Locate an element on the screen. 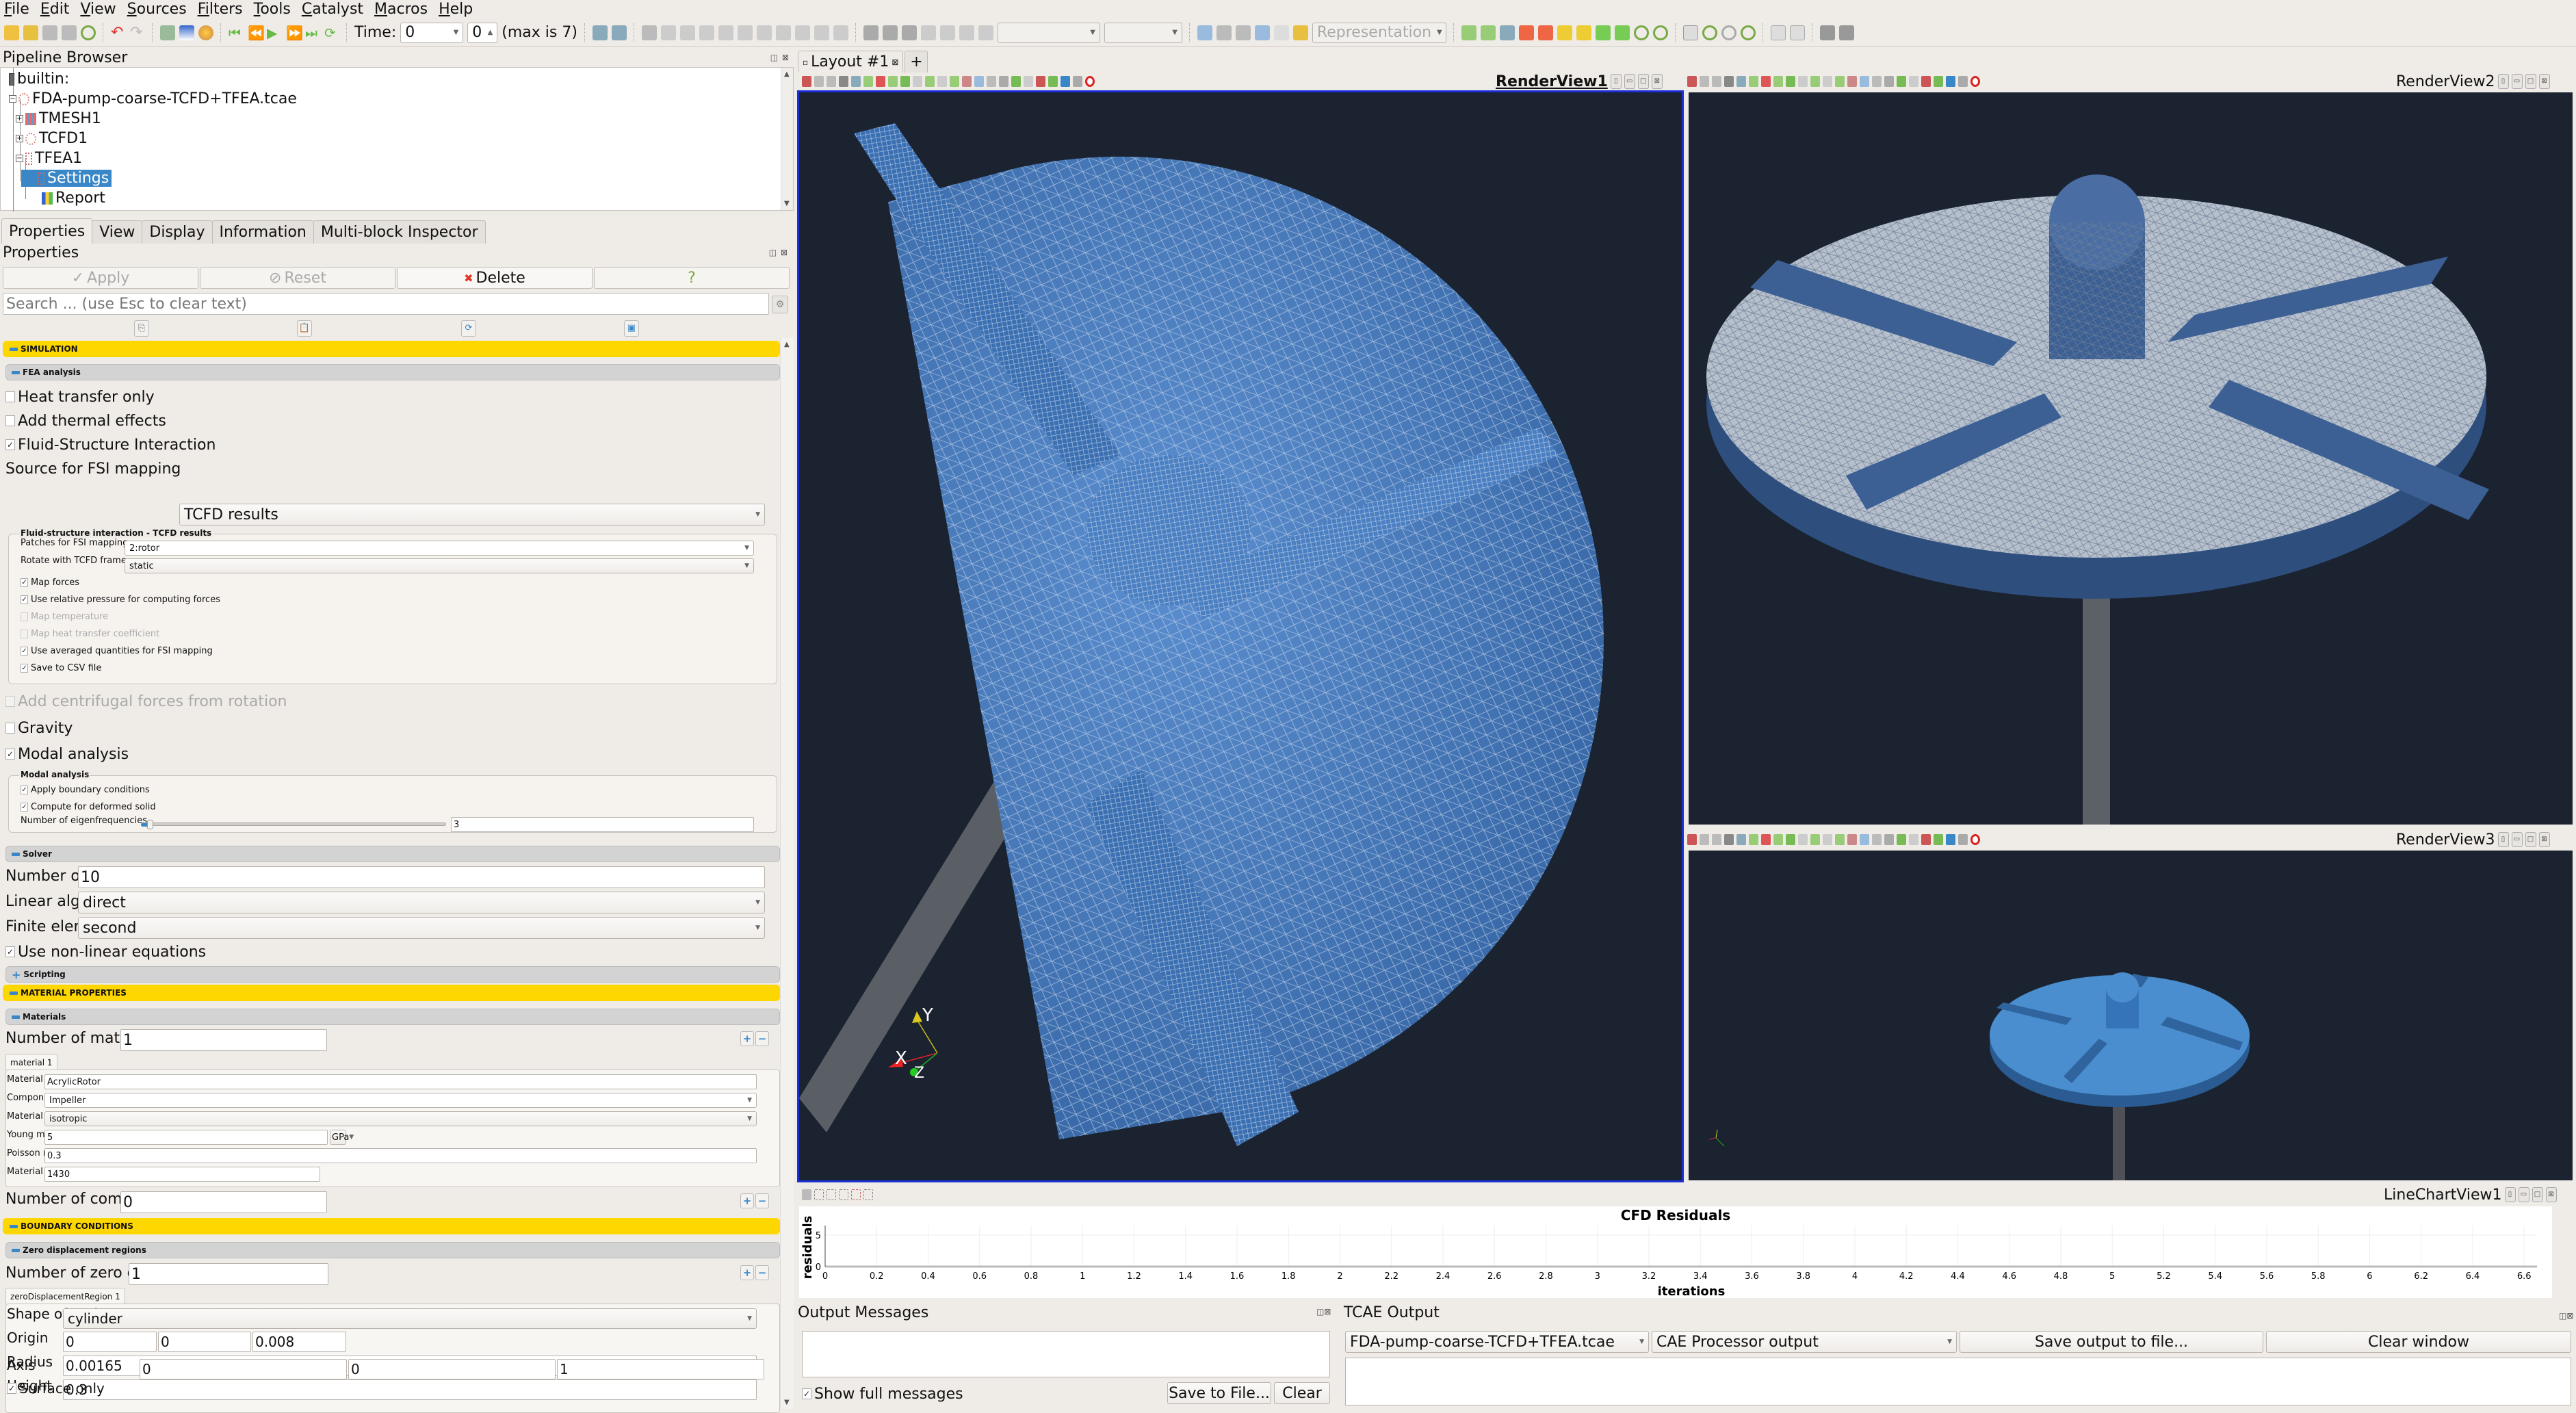 The image size is (2576, 1413). zoom-box-icon is located at coordinates (856, 81).